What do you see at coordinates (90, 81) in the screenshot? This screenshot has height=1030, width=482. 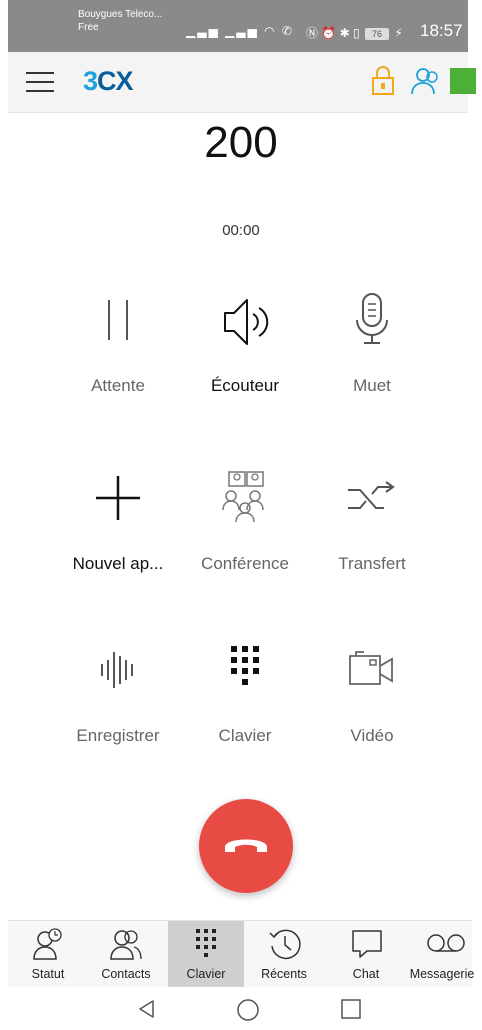 I see `logo-3: 3` at bounding box center [90, 81].